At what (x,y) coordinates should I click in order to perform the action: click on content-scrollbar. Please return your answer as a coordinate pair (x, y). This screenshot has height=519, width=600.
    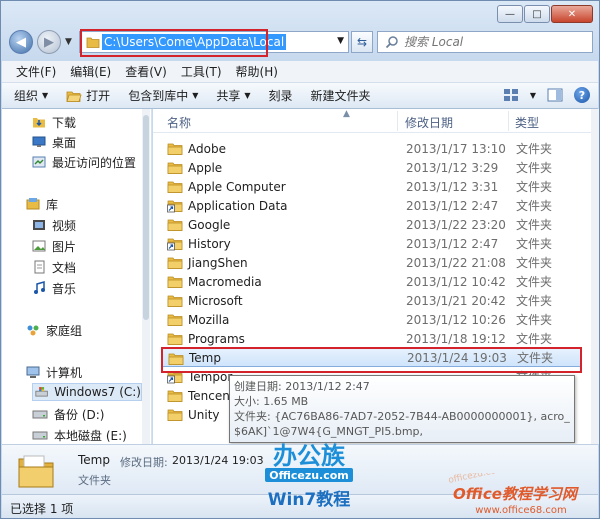
    Looking at the image, I should click on (595, 276).